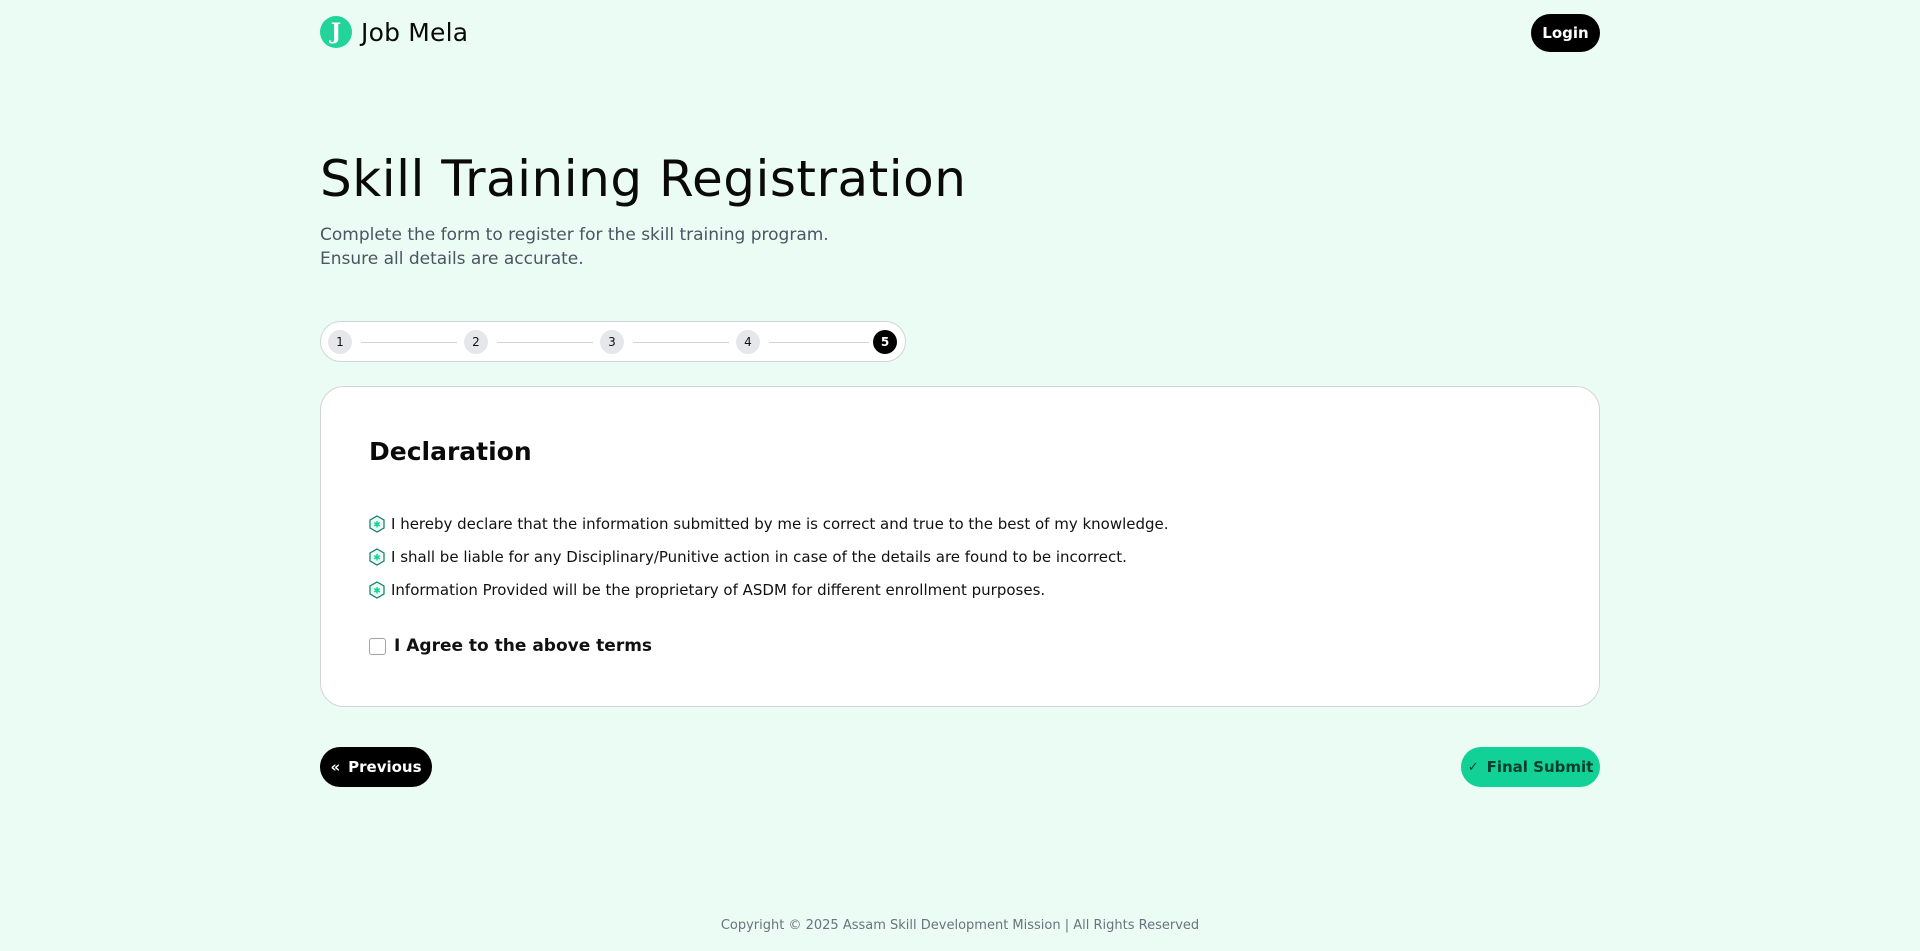 The height and width of the screenshot is (951, 1920). I want to click on progress-stepper: 1 2 3 4 5, so click(613, 341).